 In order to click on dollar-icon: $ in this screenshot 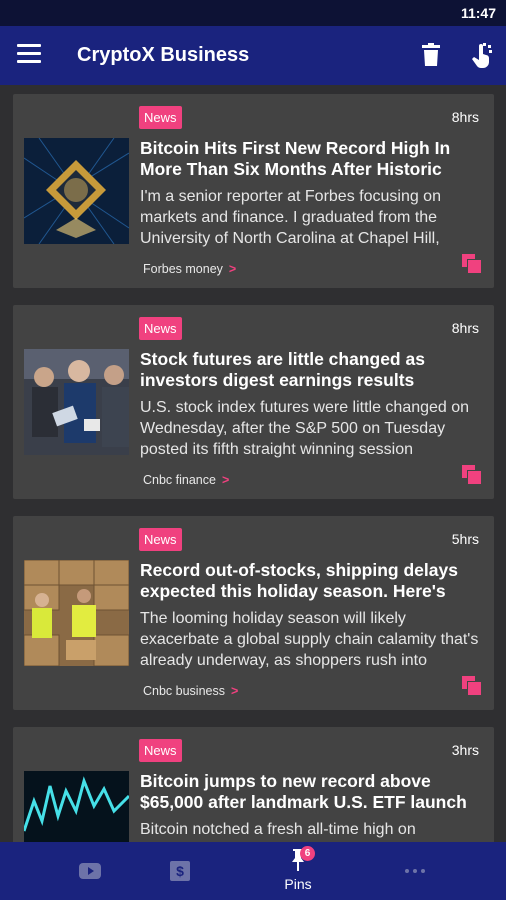, I will do `click(180, 871)`.